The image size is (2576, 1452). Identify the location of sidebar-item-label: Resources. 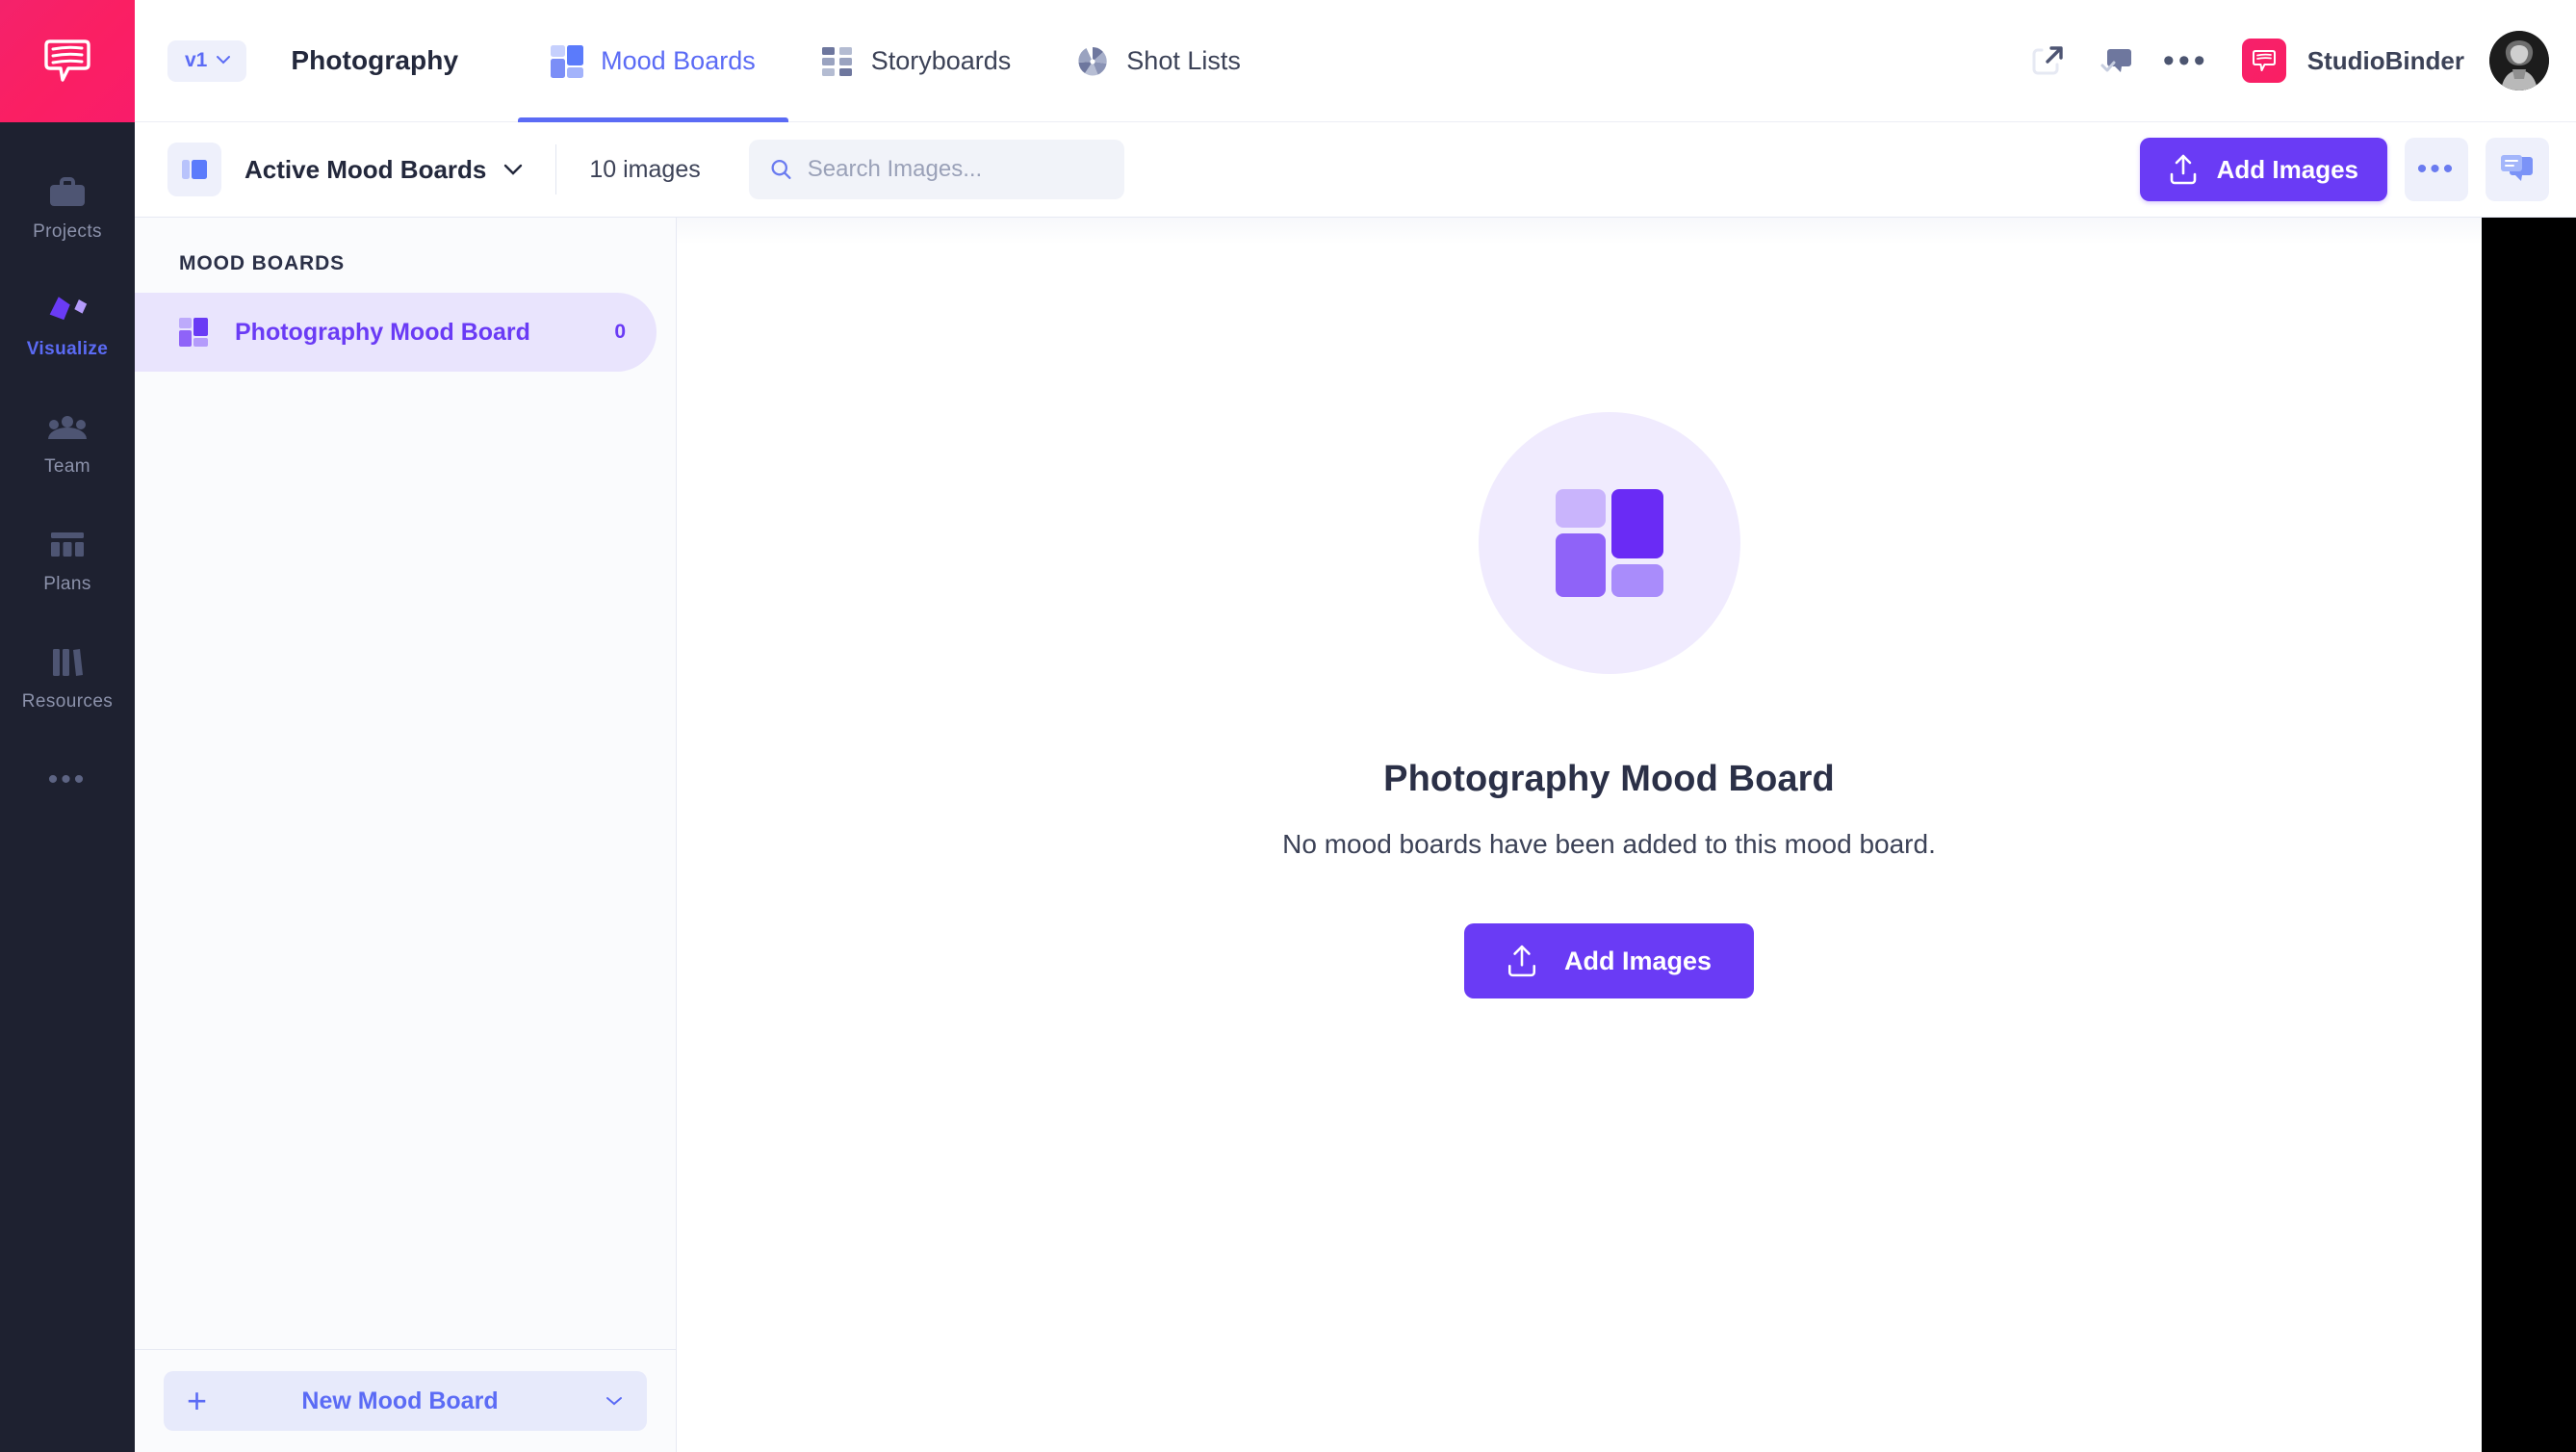
(67, 701).